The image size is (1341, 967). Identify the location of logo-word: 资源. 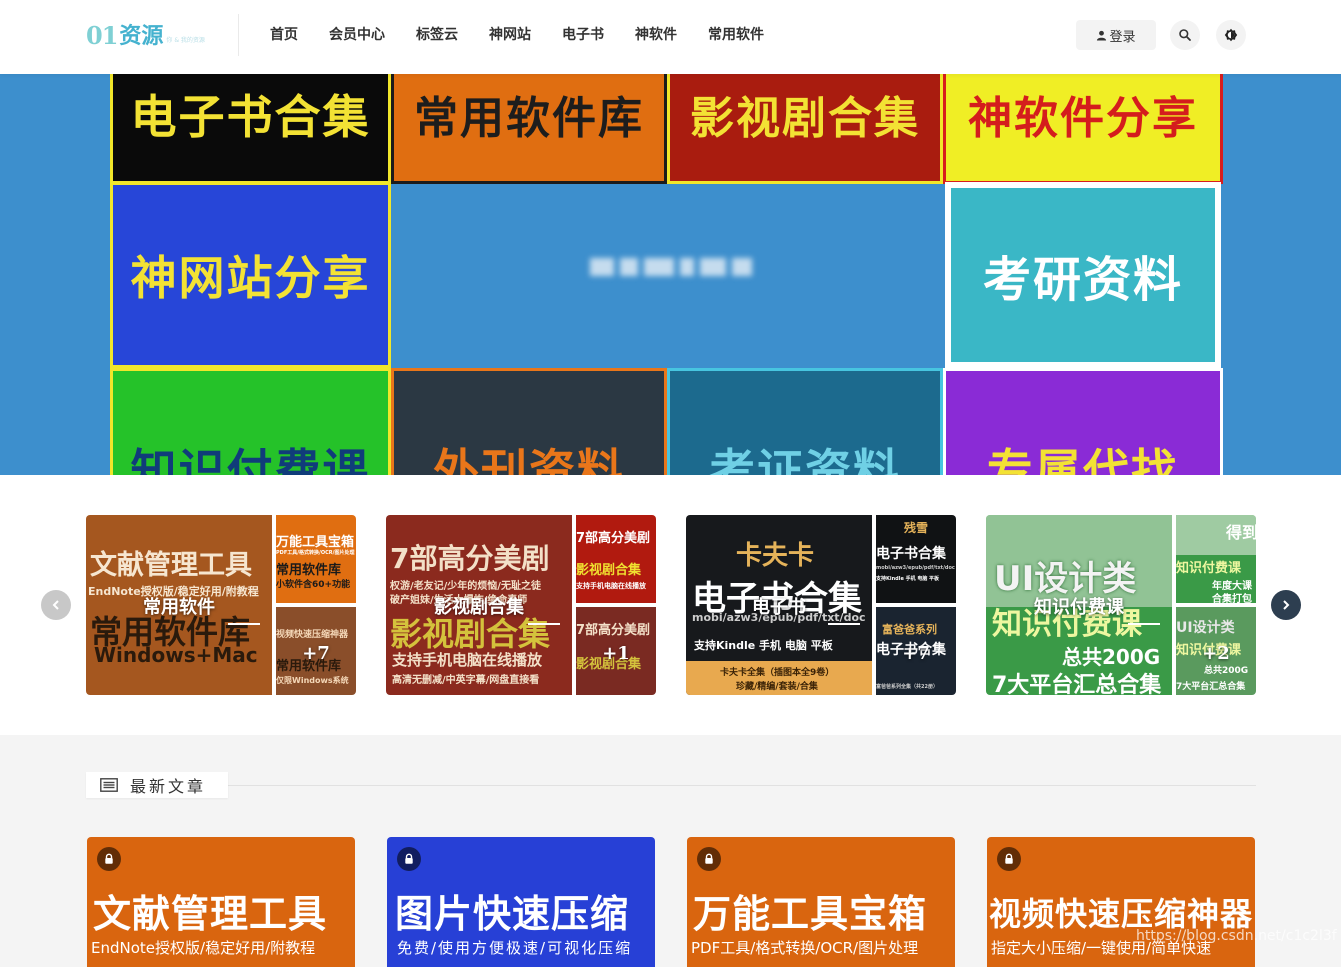
(141, 36).